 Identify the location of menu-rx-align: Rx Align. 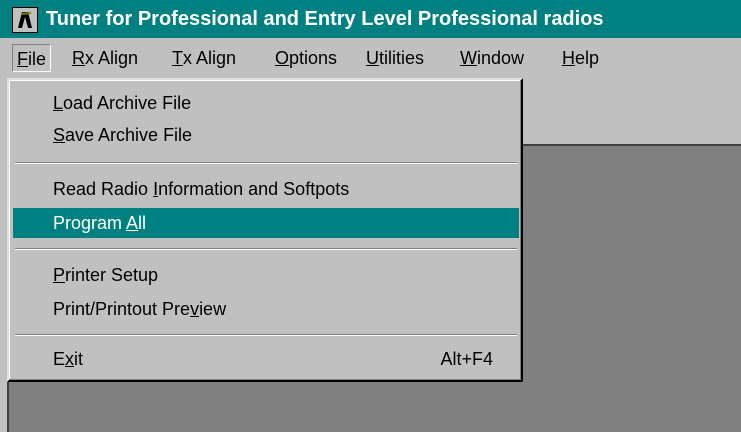
(105, 58).